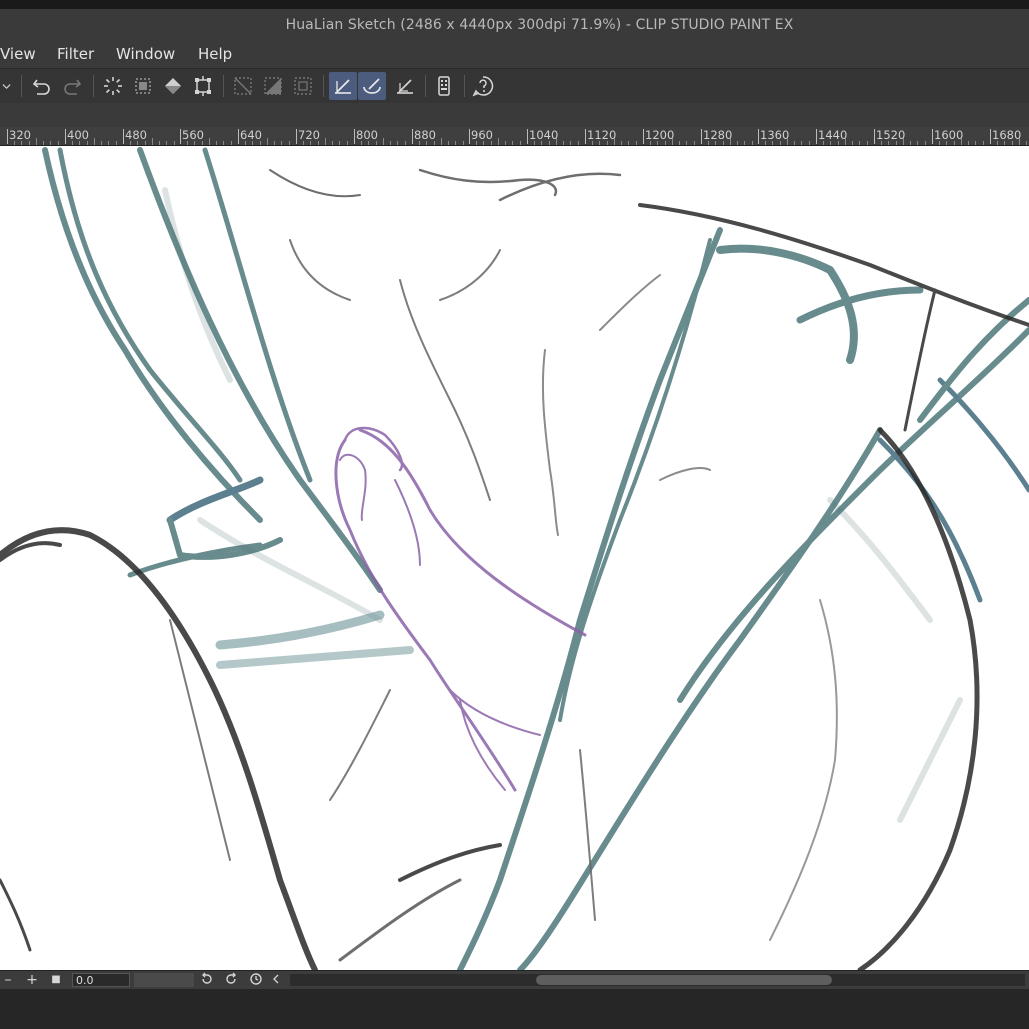 The image size is (1029, 1029). What do you see at coordinates (20, 135) in the screenshot?
I see `ruler-label: 320` at bounding box center [20, 135].